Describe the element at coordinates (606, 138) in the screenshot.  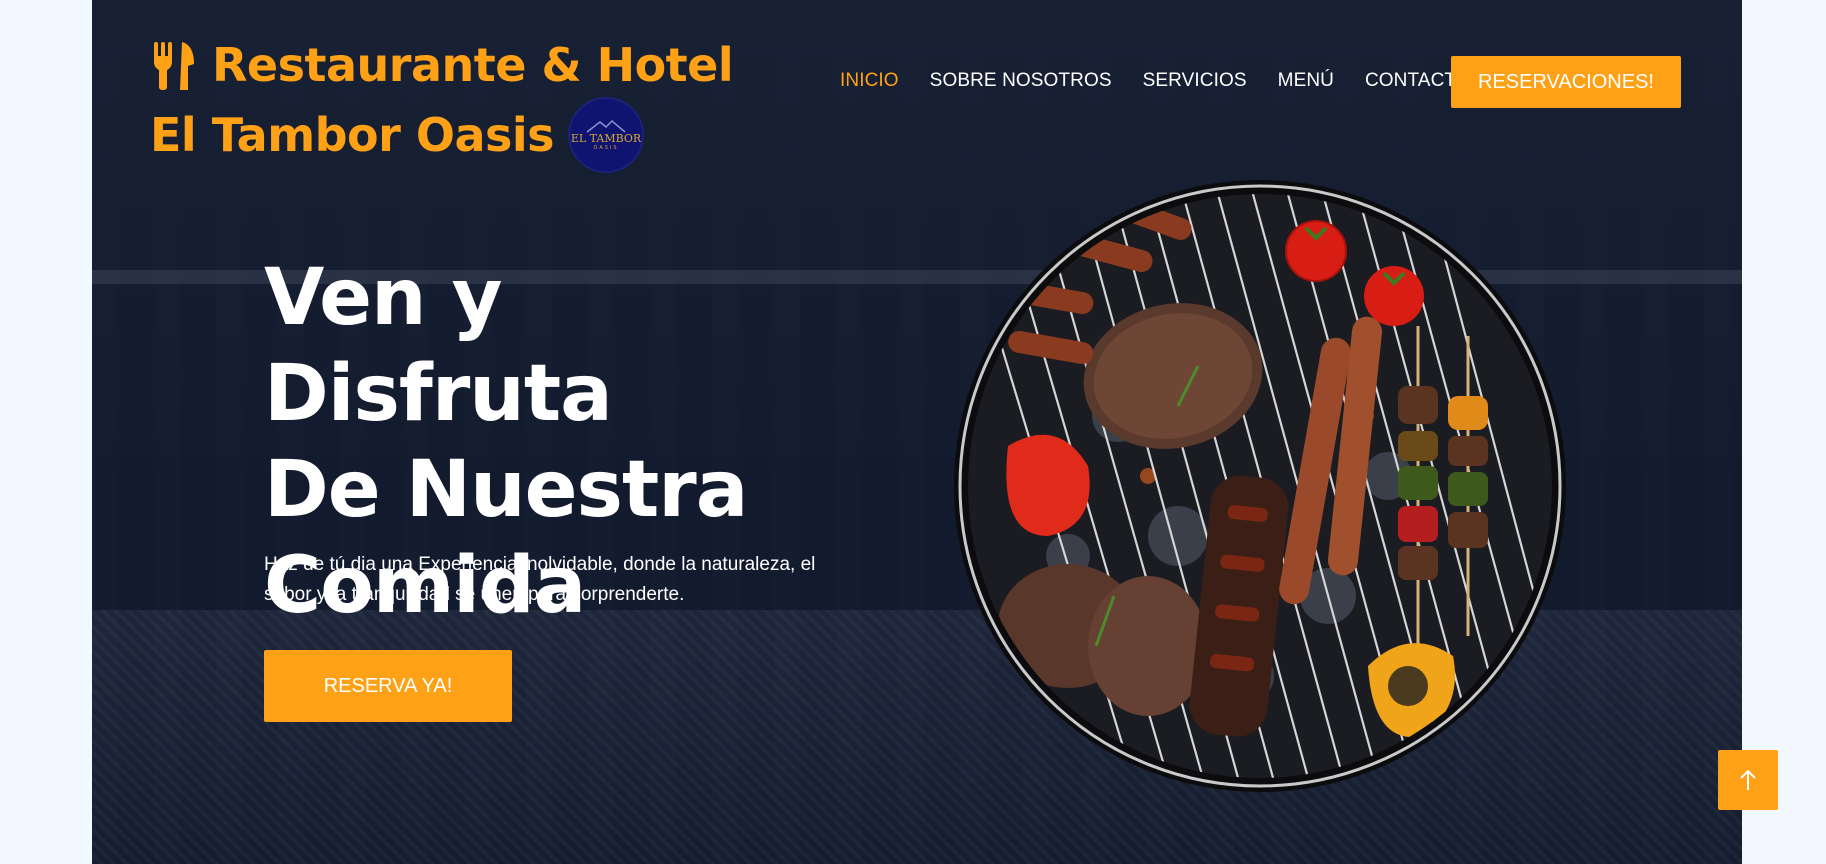
I see `badge-title: EL TAMBOR` at that location.